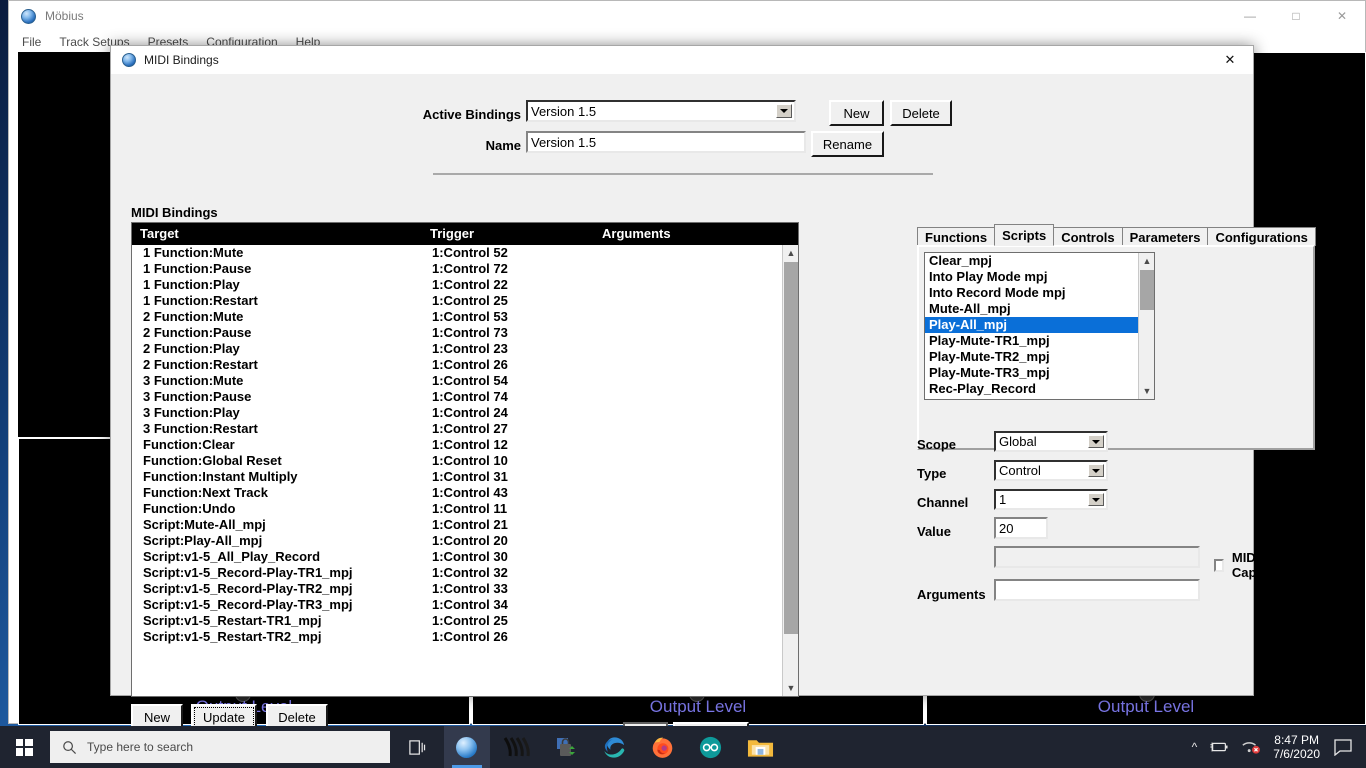 This screenshot has height=768, width=1366. I want to click on column-header-target: Target, so click(159, 233).